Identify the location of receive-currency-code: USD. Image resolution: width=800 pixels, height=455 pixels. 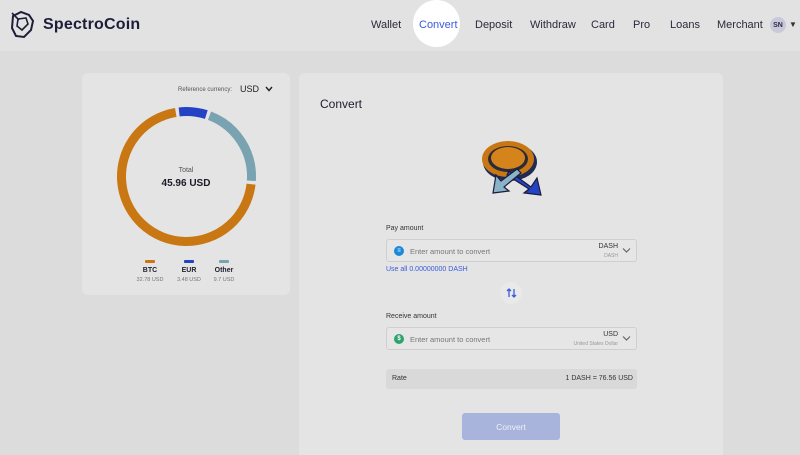
(610, 334).